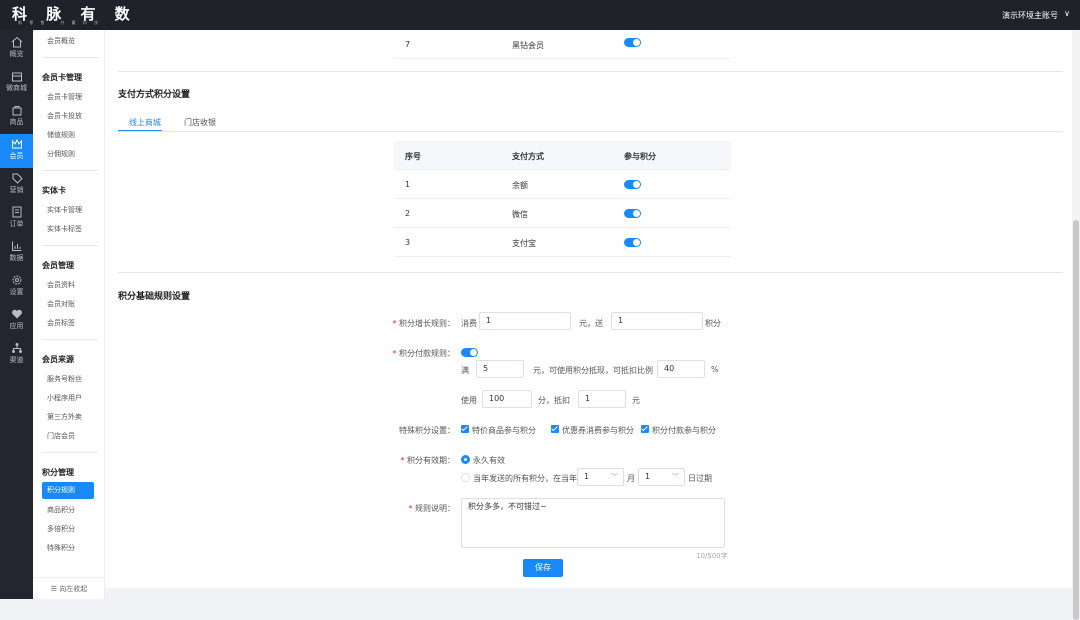 This screenshot has width=1080, height=620. Describe the element at coordinates (715, 369) in the screenshot. I see `percent-text: %` at that location.